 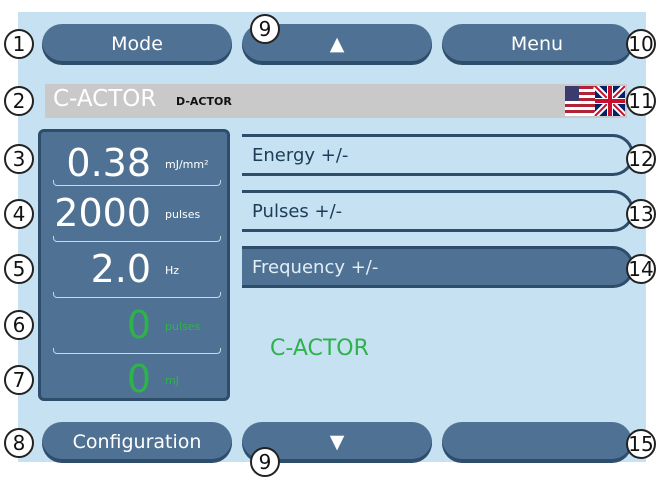 I want to click on pulses-adjust-button: Pulses +/-, so click(x=438, y=211).